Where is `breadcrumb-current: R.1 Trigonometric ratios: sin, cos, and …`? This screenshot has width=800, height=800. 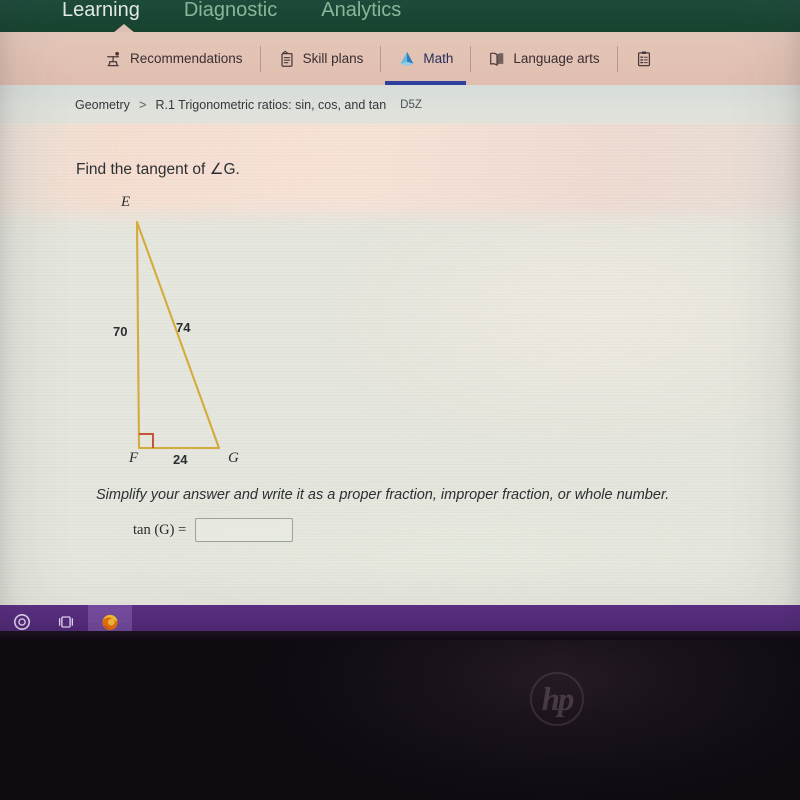
breadcrumb-current: R.1 Trigonometric ratios: sin, cos, and … is located at coordinates (271, 104).